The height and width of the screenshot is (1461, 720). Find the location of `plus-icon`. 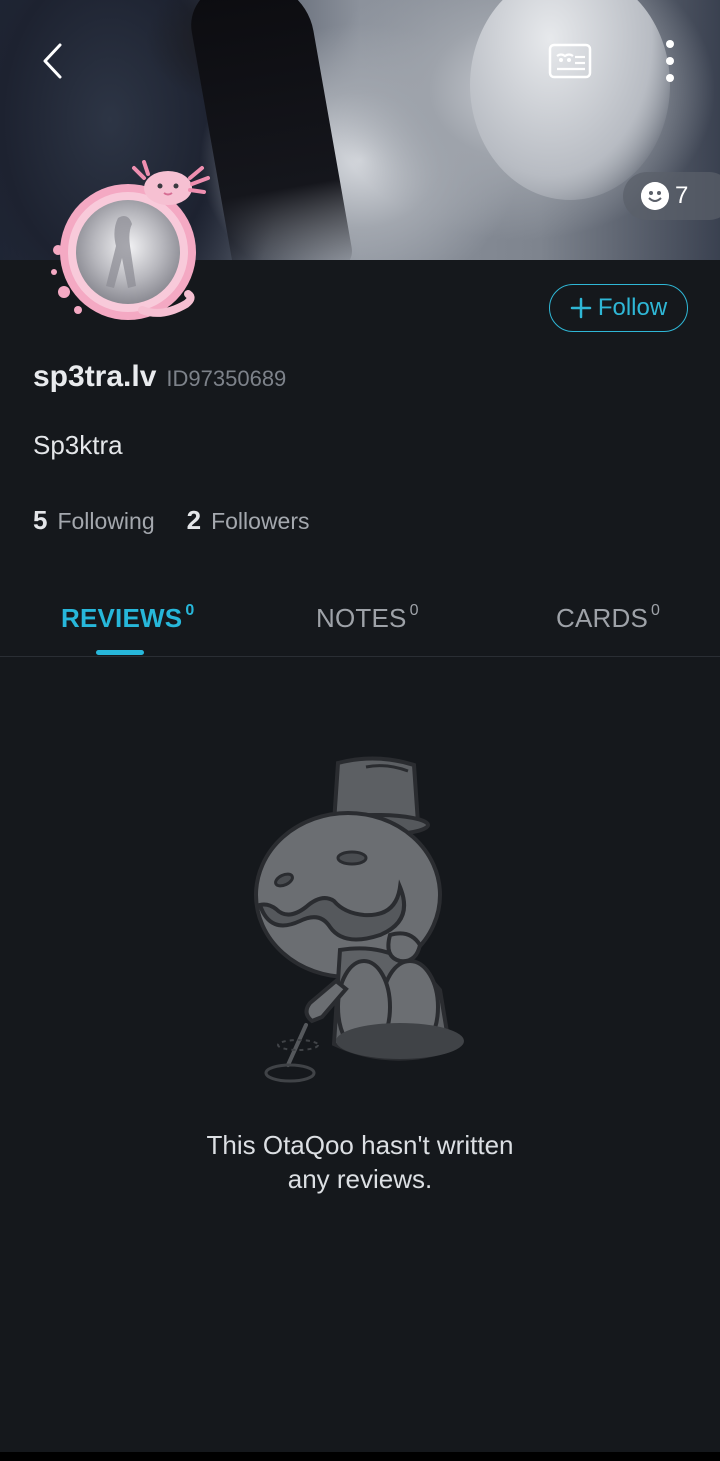

plus-icon is located at coordinates (581, 308).